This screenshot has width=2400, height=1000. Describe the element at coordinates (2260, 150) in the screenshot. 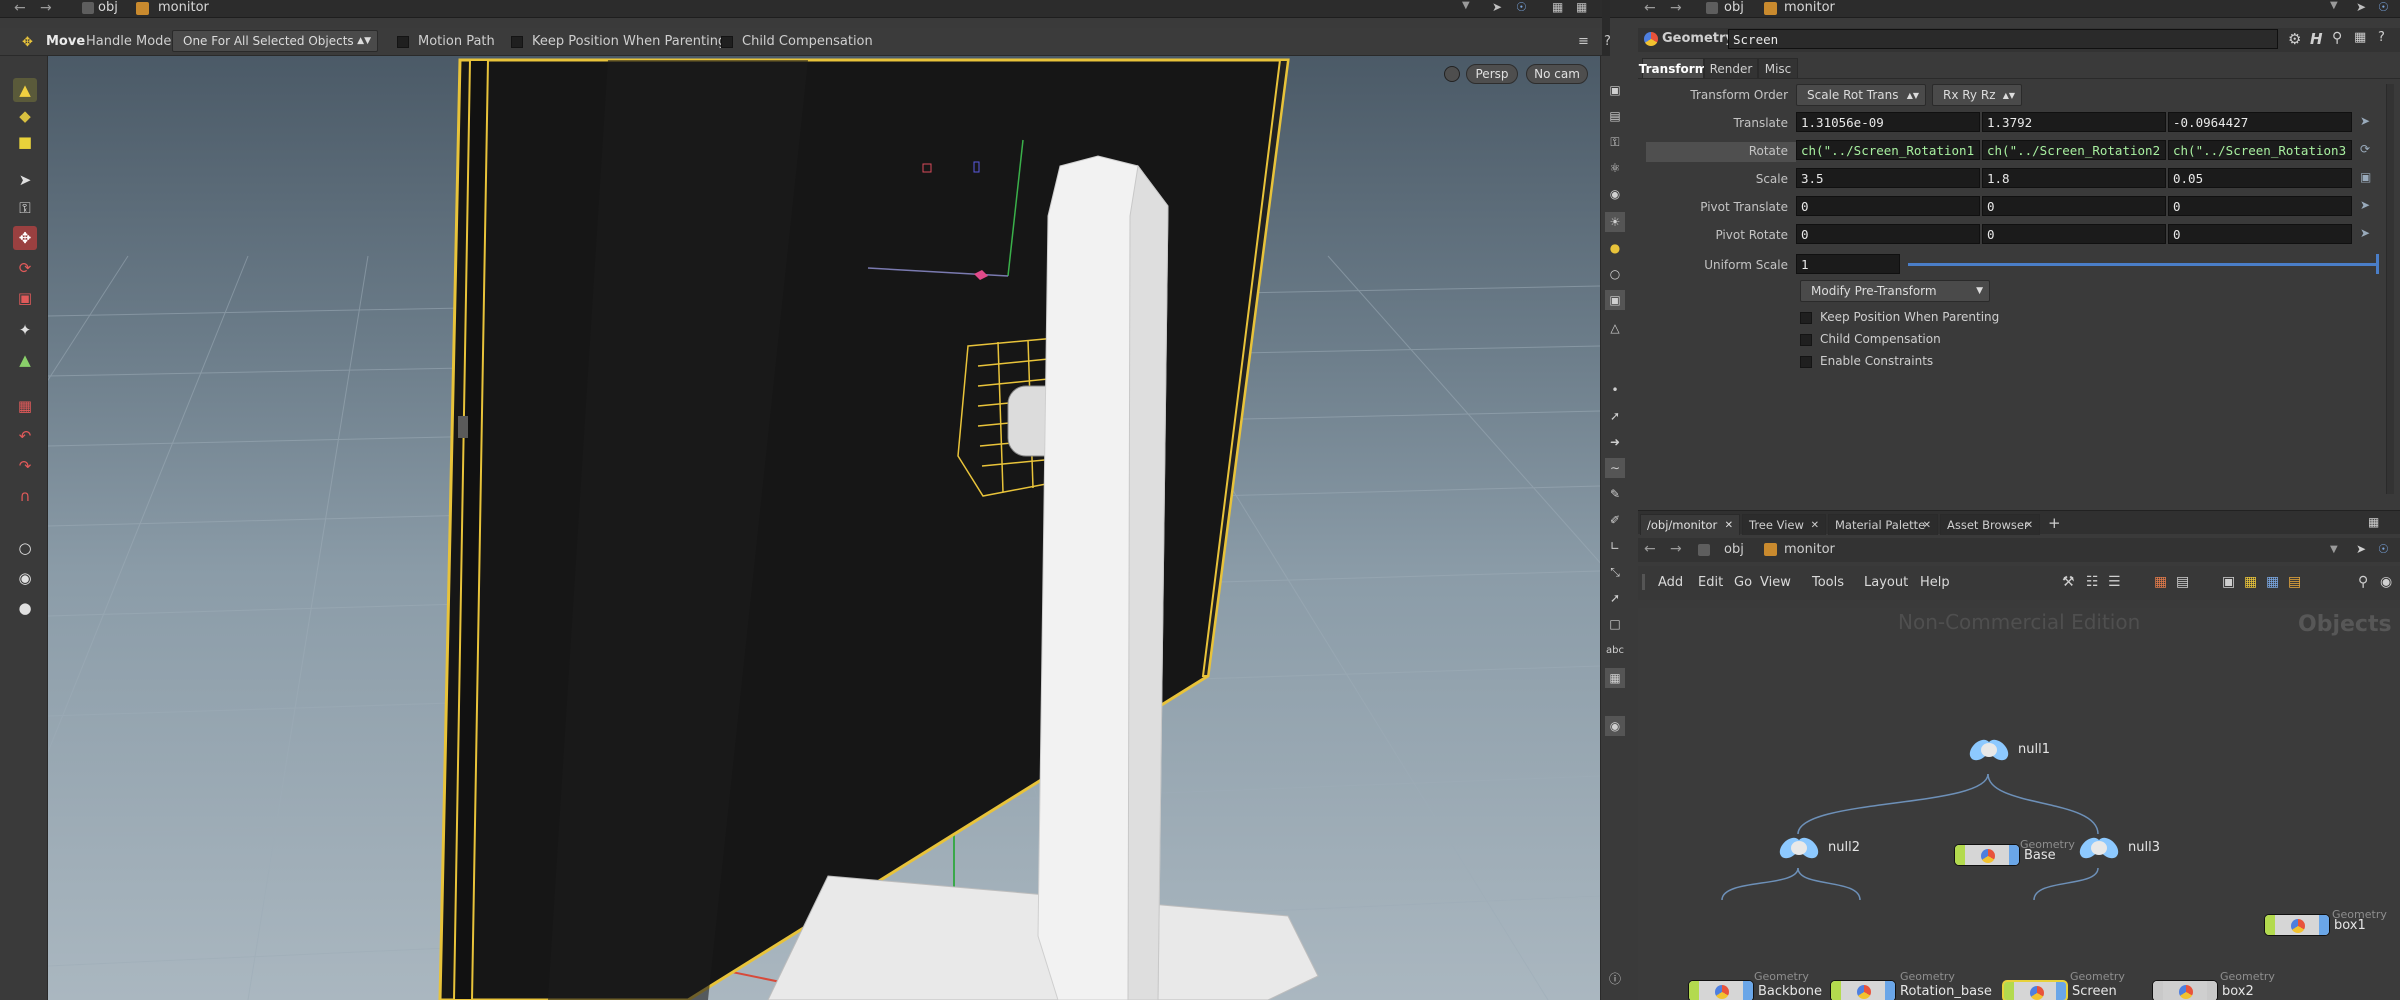

I see `rotate-z-field: ch("../Screen_Rotation3` at that location.